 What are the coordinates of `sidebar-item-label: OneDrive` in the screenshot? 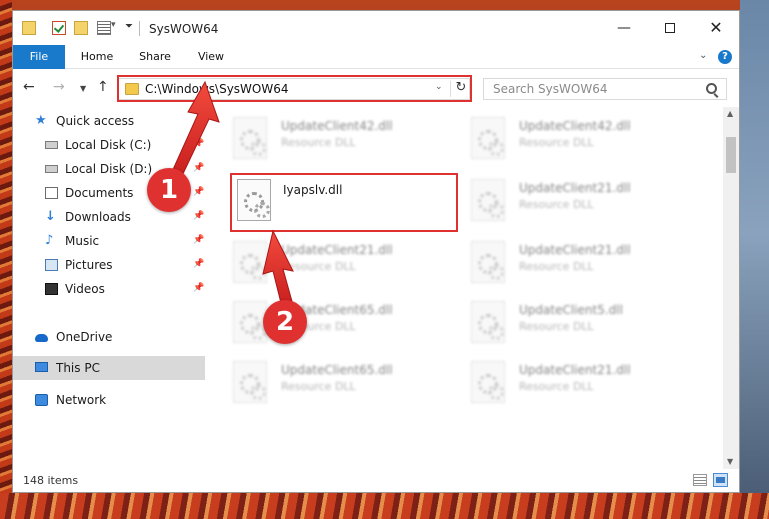 It's located at (84, 337).